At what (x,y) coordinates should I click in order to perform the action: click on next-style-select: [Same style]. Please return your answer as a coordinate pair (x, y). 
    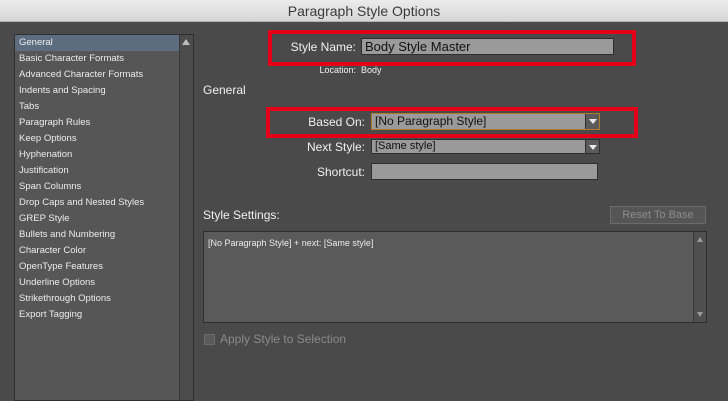
    Looking at the image, I should click on (485, 146).